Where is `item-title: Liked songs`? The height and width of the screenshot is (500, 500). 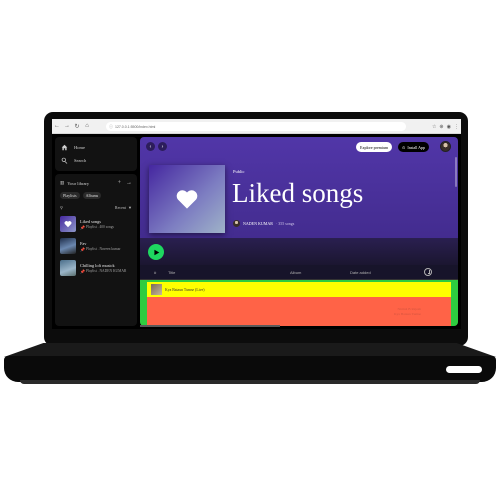
item-title: Liked songs is located at coordinates (90, 221).